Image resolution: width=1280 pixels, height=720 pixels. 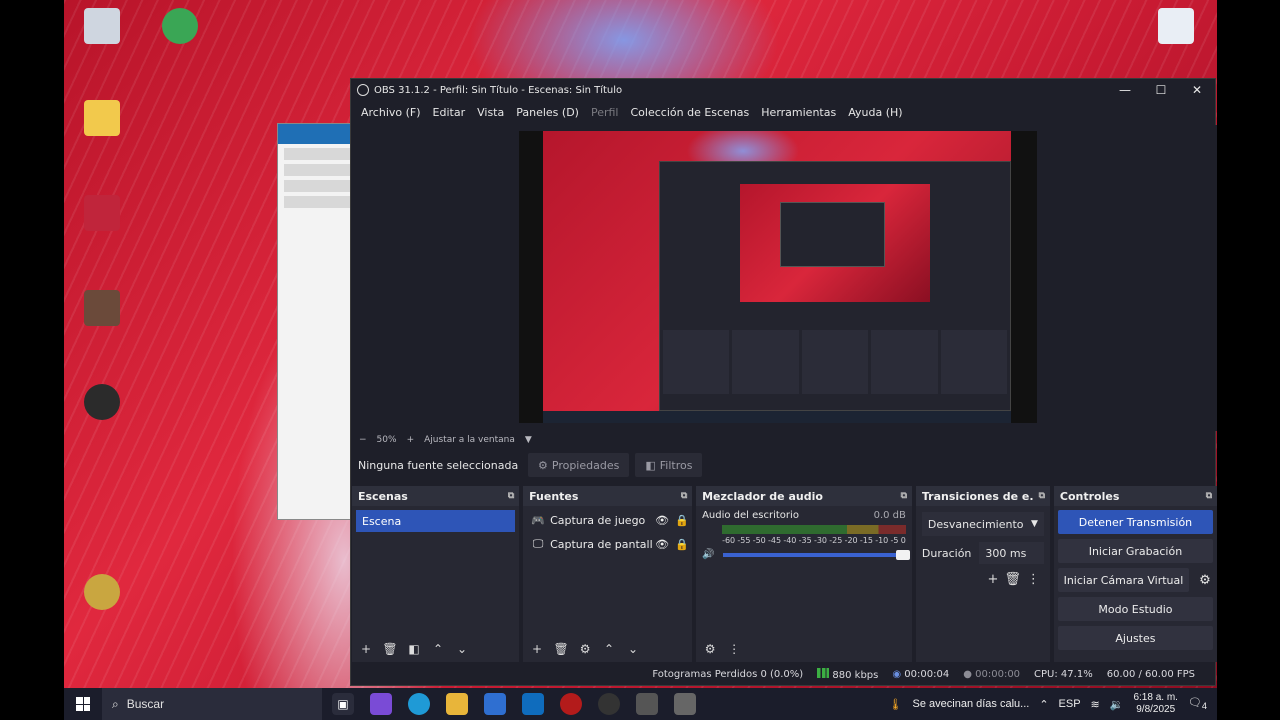 I want to click on stream-icon: ◉, so click(x=897, y=674).